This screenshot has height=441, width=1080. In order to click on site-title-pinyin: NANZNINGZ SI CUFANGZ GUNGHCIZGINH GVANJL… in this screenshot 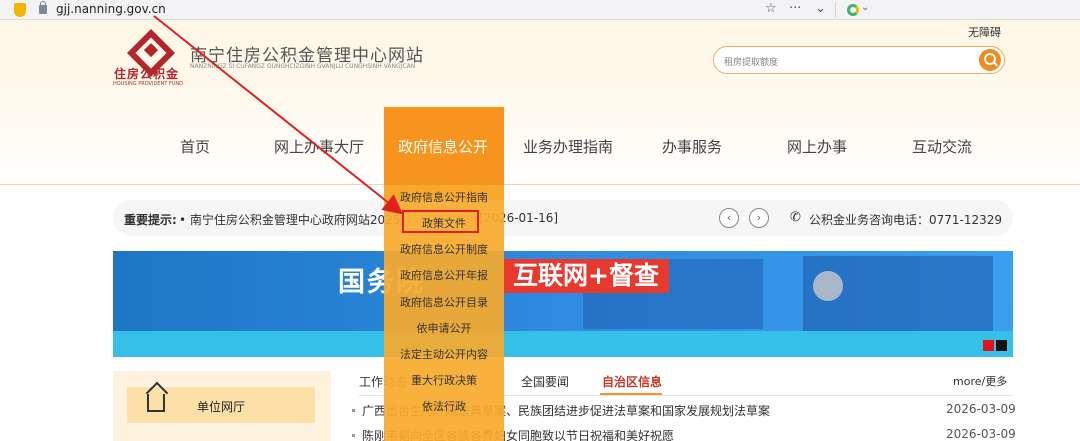, I will do `click(303, 66)`.